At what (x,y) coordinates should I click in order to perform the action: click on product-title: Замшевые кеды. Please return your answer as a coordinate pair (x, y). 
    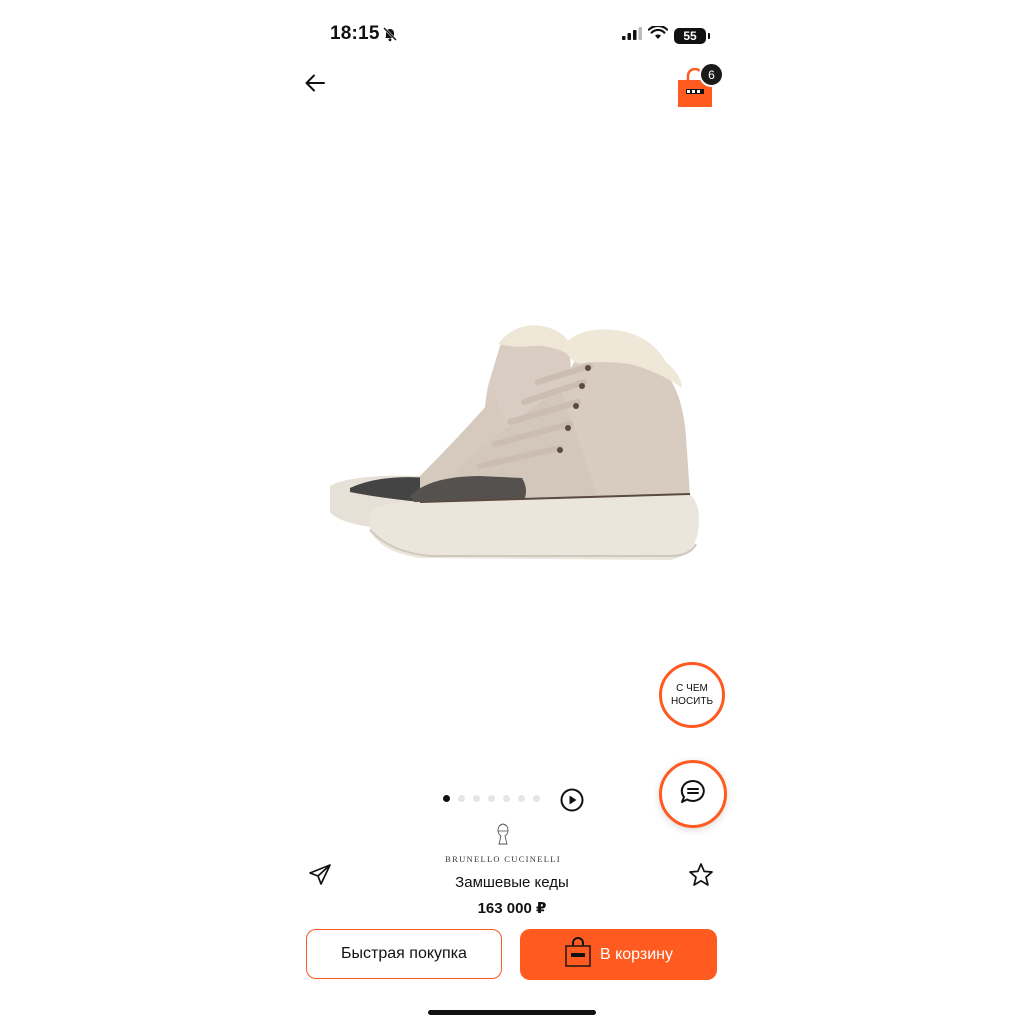
    Looking at the image, I should click on (512, 882).